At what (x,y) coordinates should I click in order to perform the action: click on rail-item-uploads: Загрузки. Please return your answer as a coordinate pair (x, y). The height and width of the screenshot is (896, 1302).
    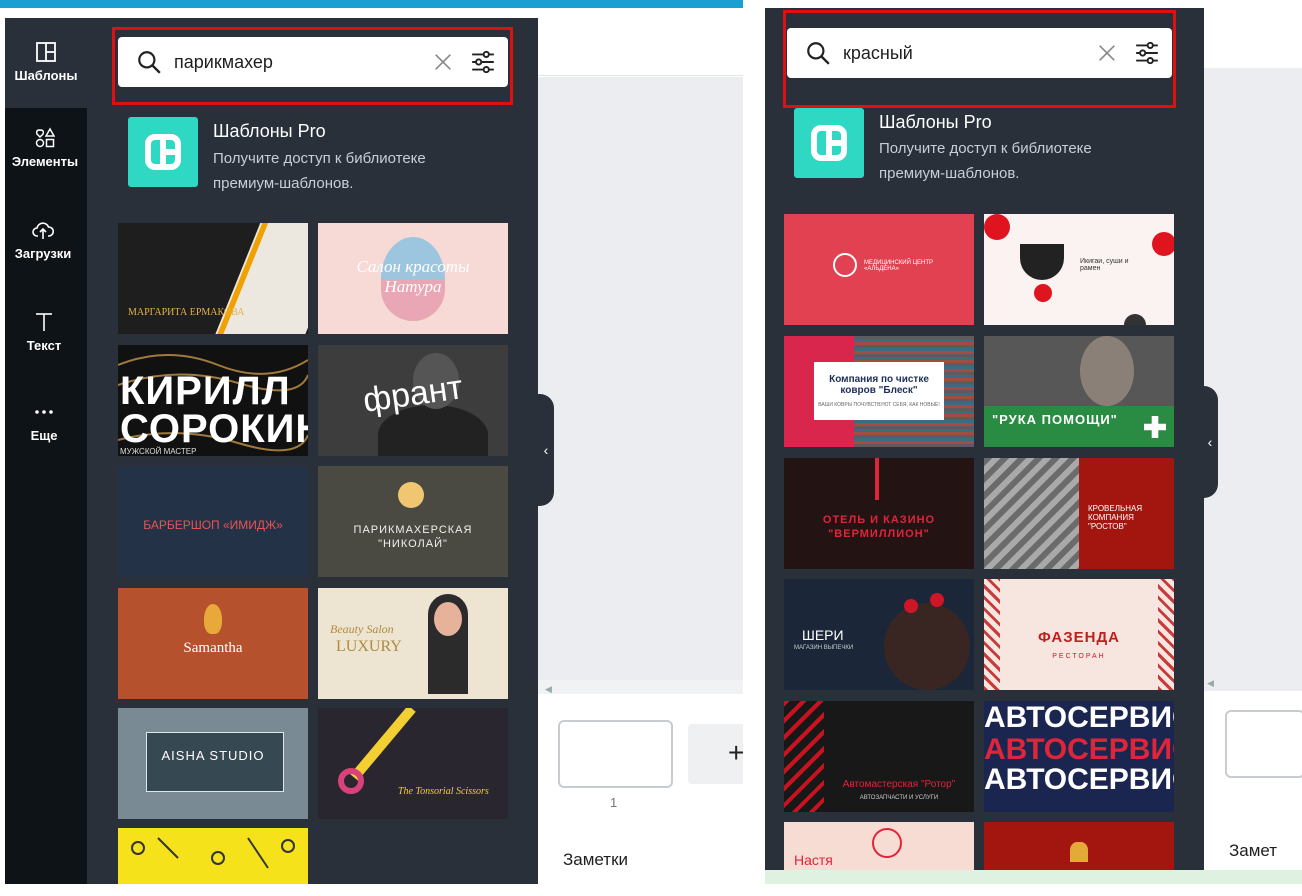
    Looking at the image, I should click on (43, 239).